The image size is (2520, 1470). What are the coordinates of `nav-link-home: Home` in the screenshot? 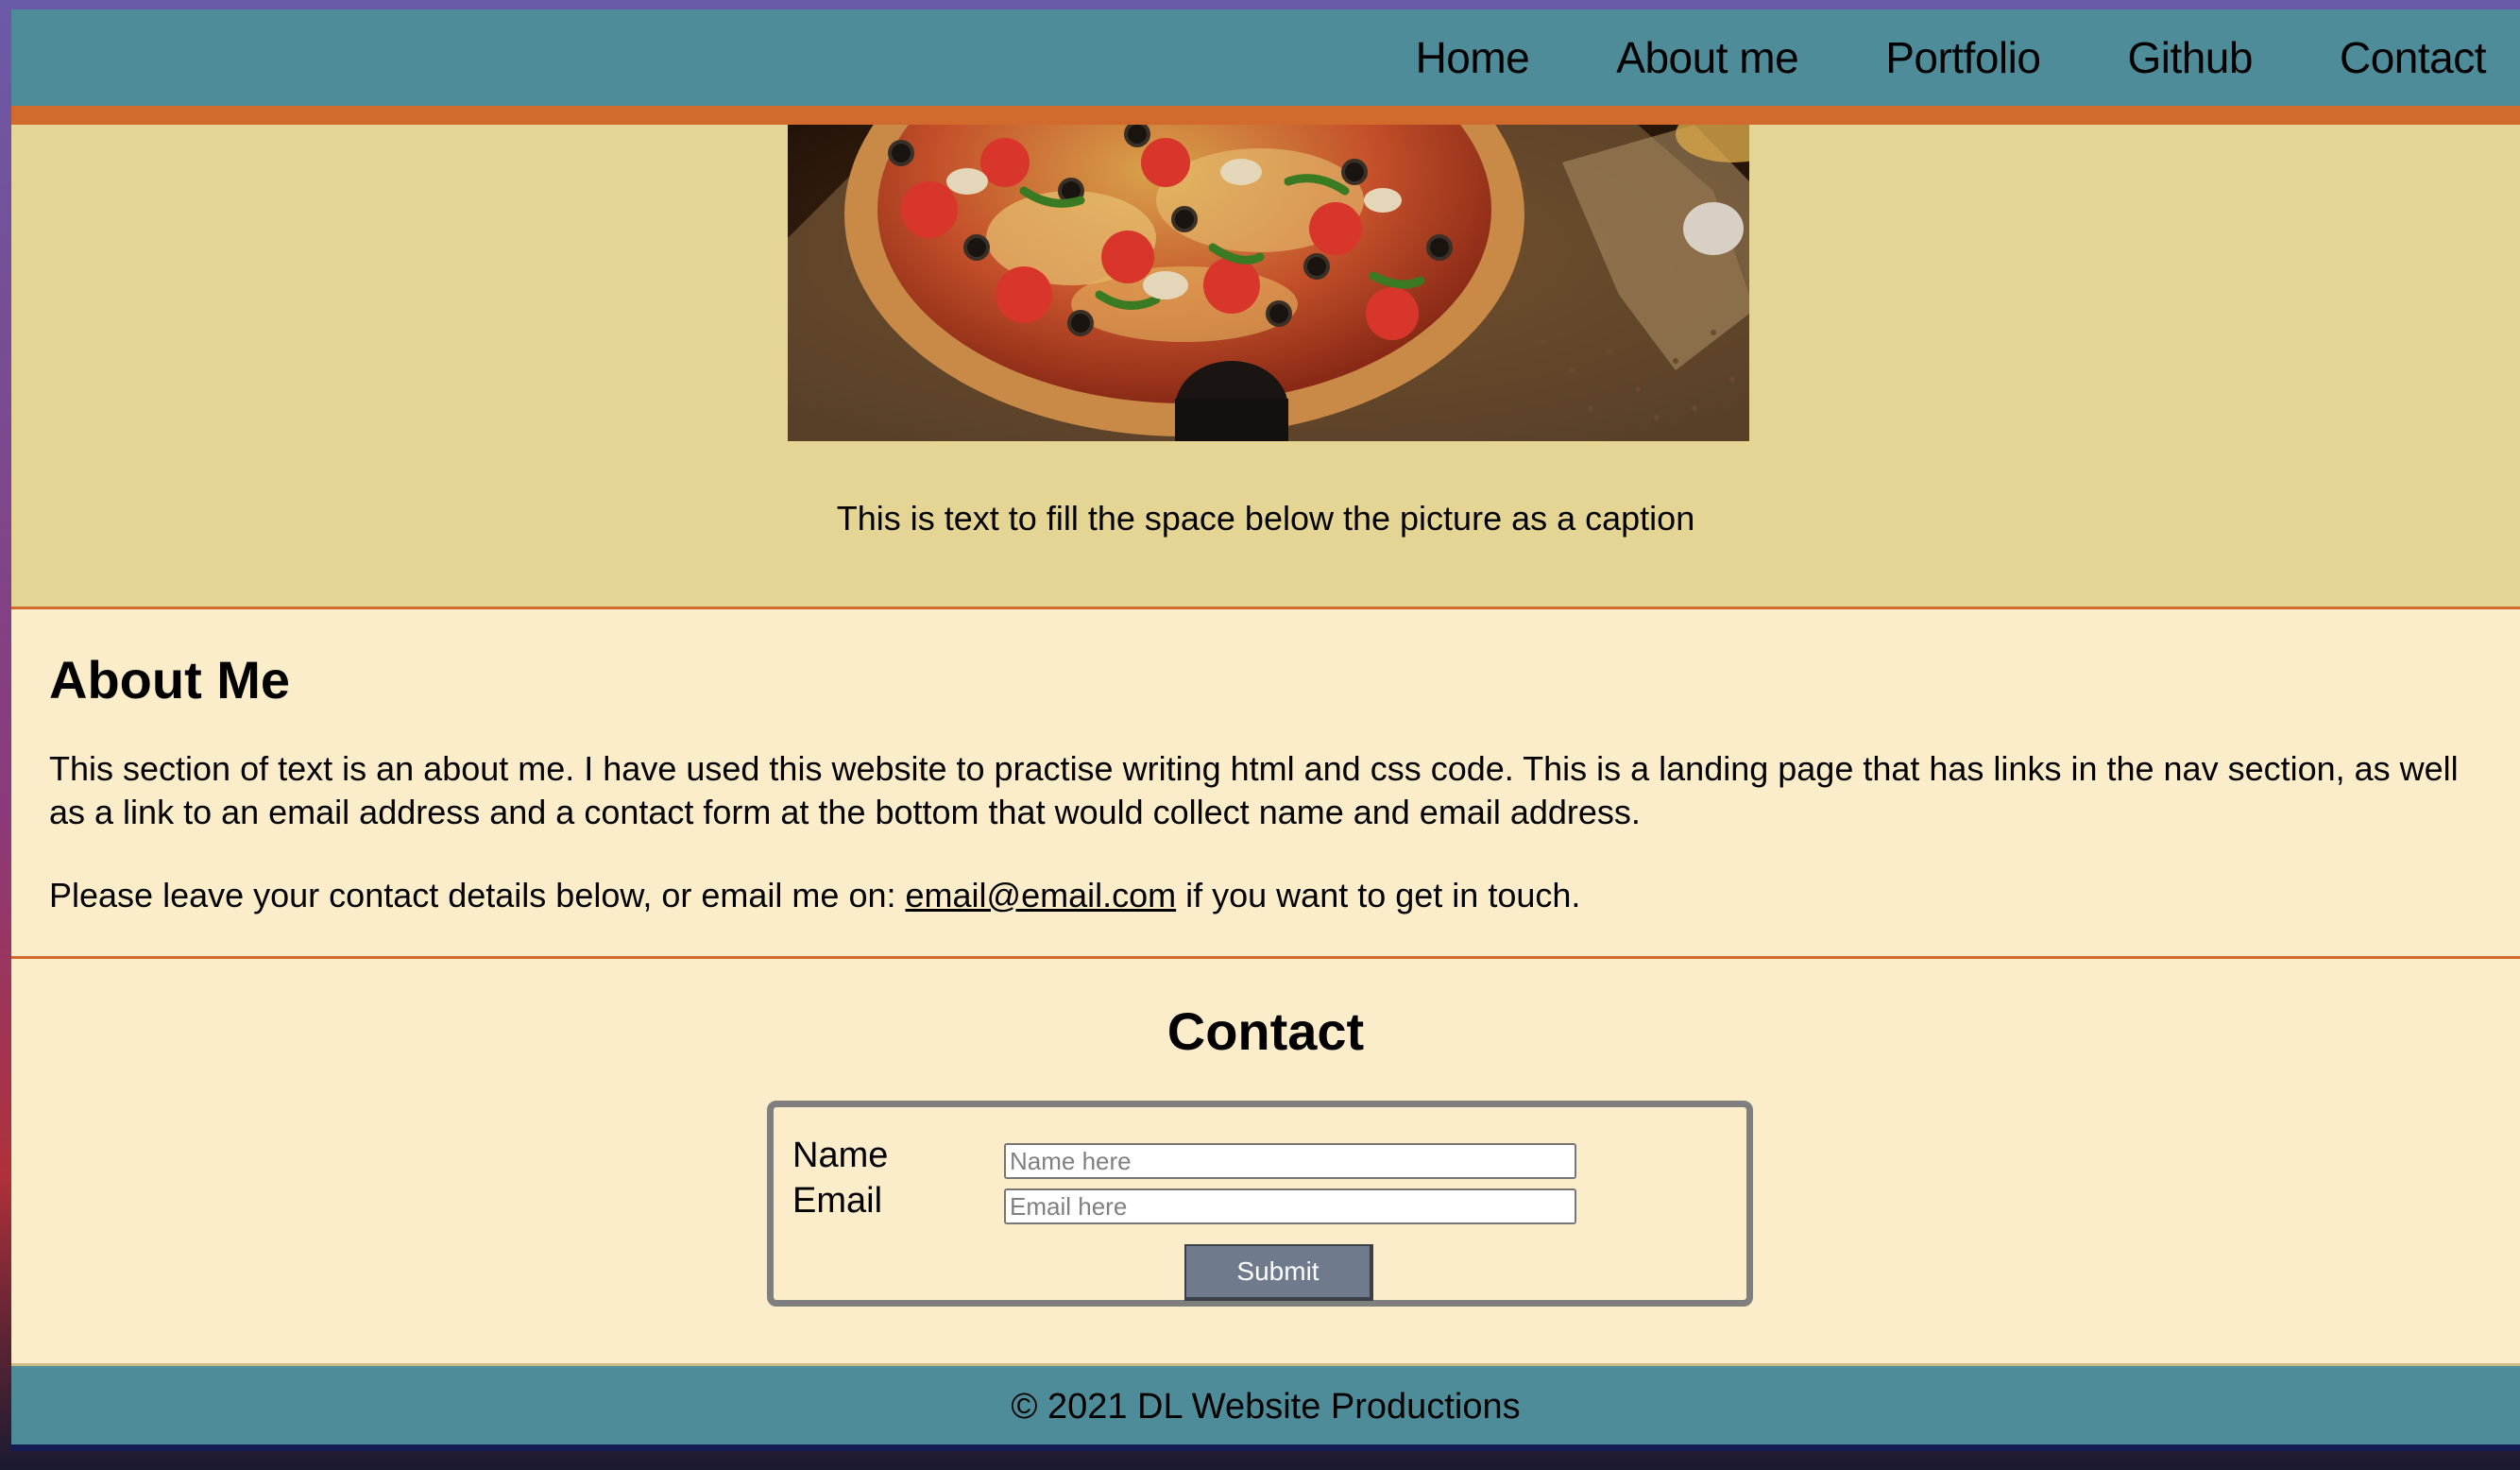 It's located at (1473, 58).